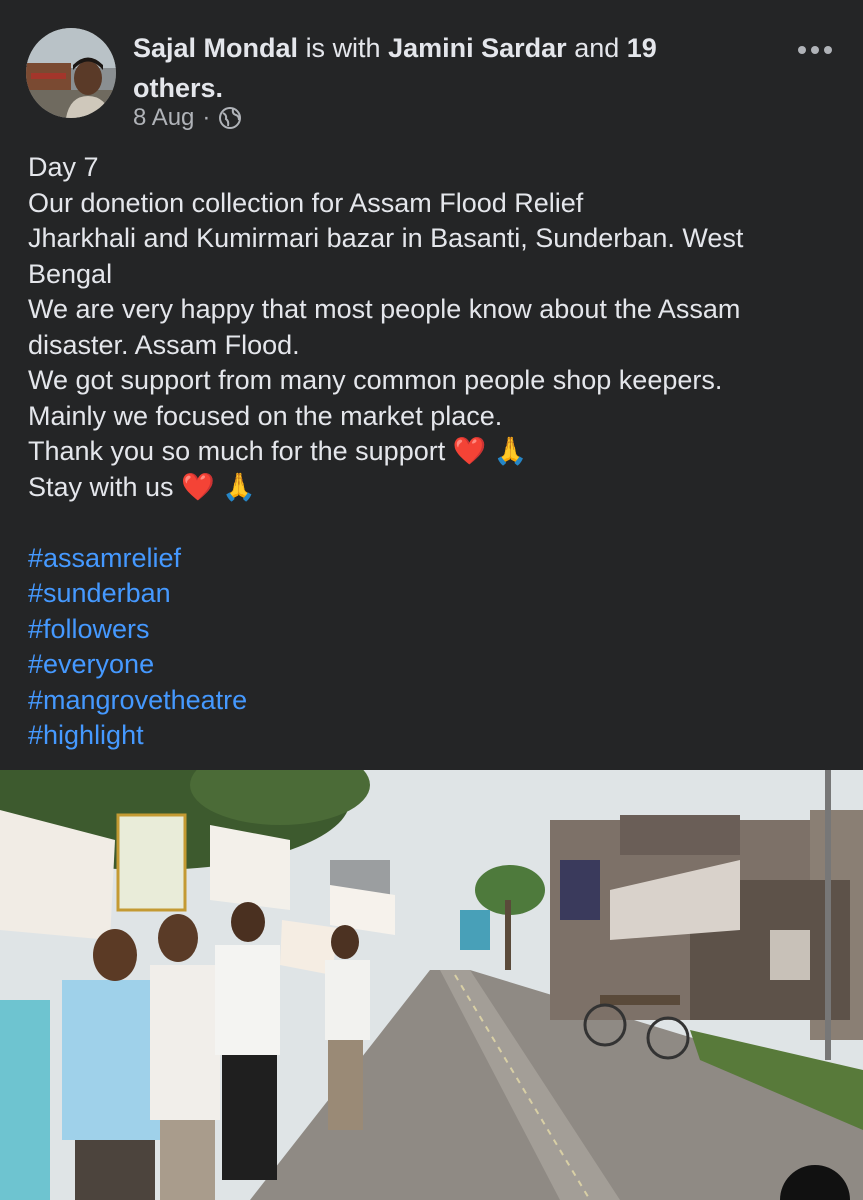  I want to click on post-meta: 8 Aug ·, so click(187, 118).